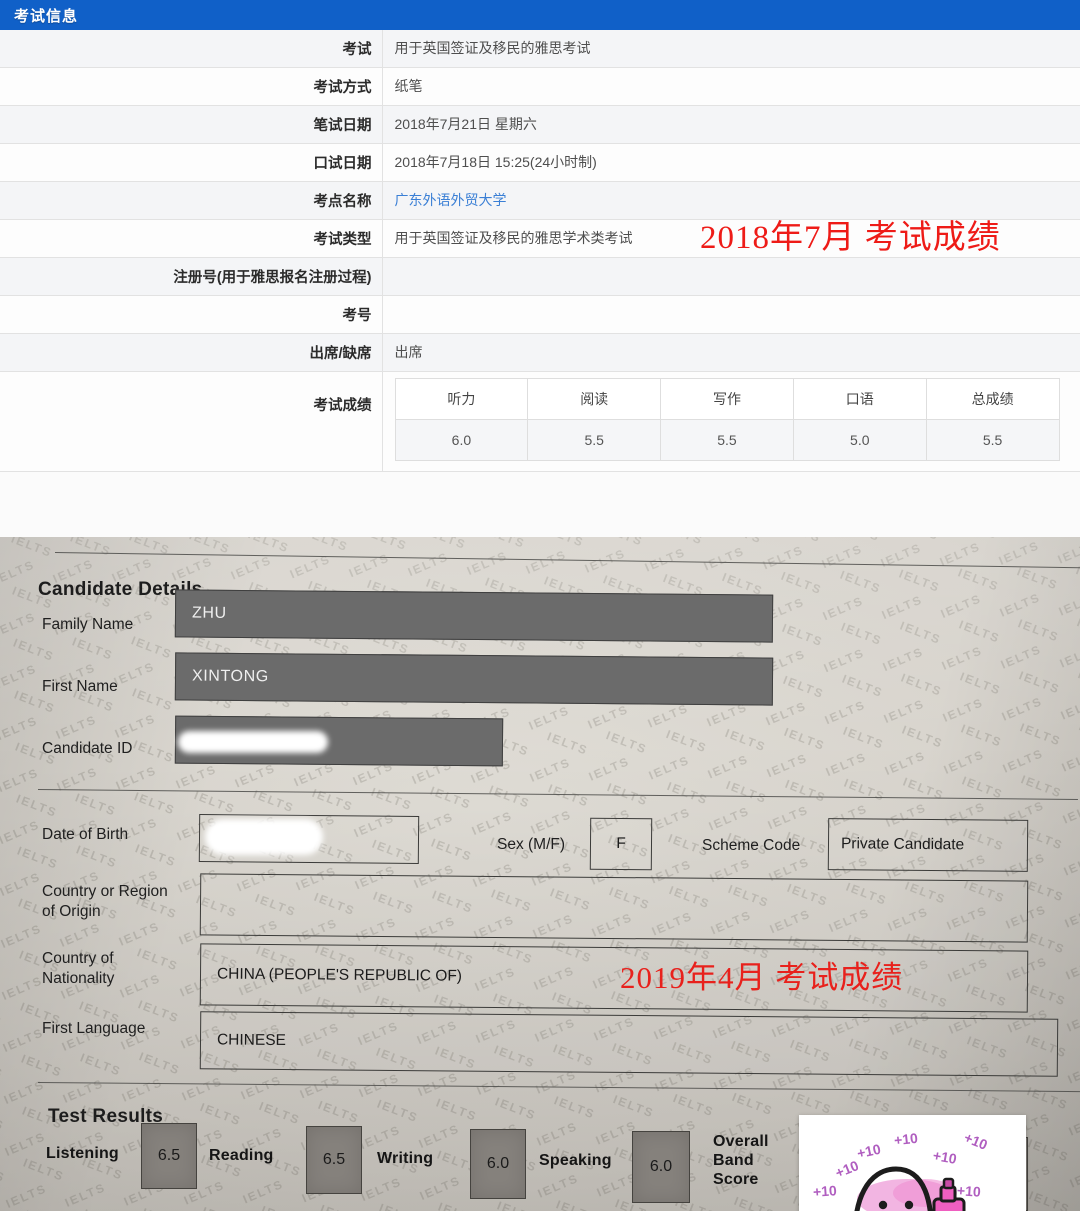 This screenshot has height=1211, width=1080. I want to click on overall-label-line1: Overall, so click(741, 1141).